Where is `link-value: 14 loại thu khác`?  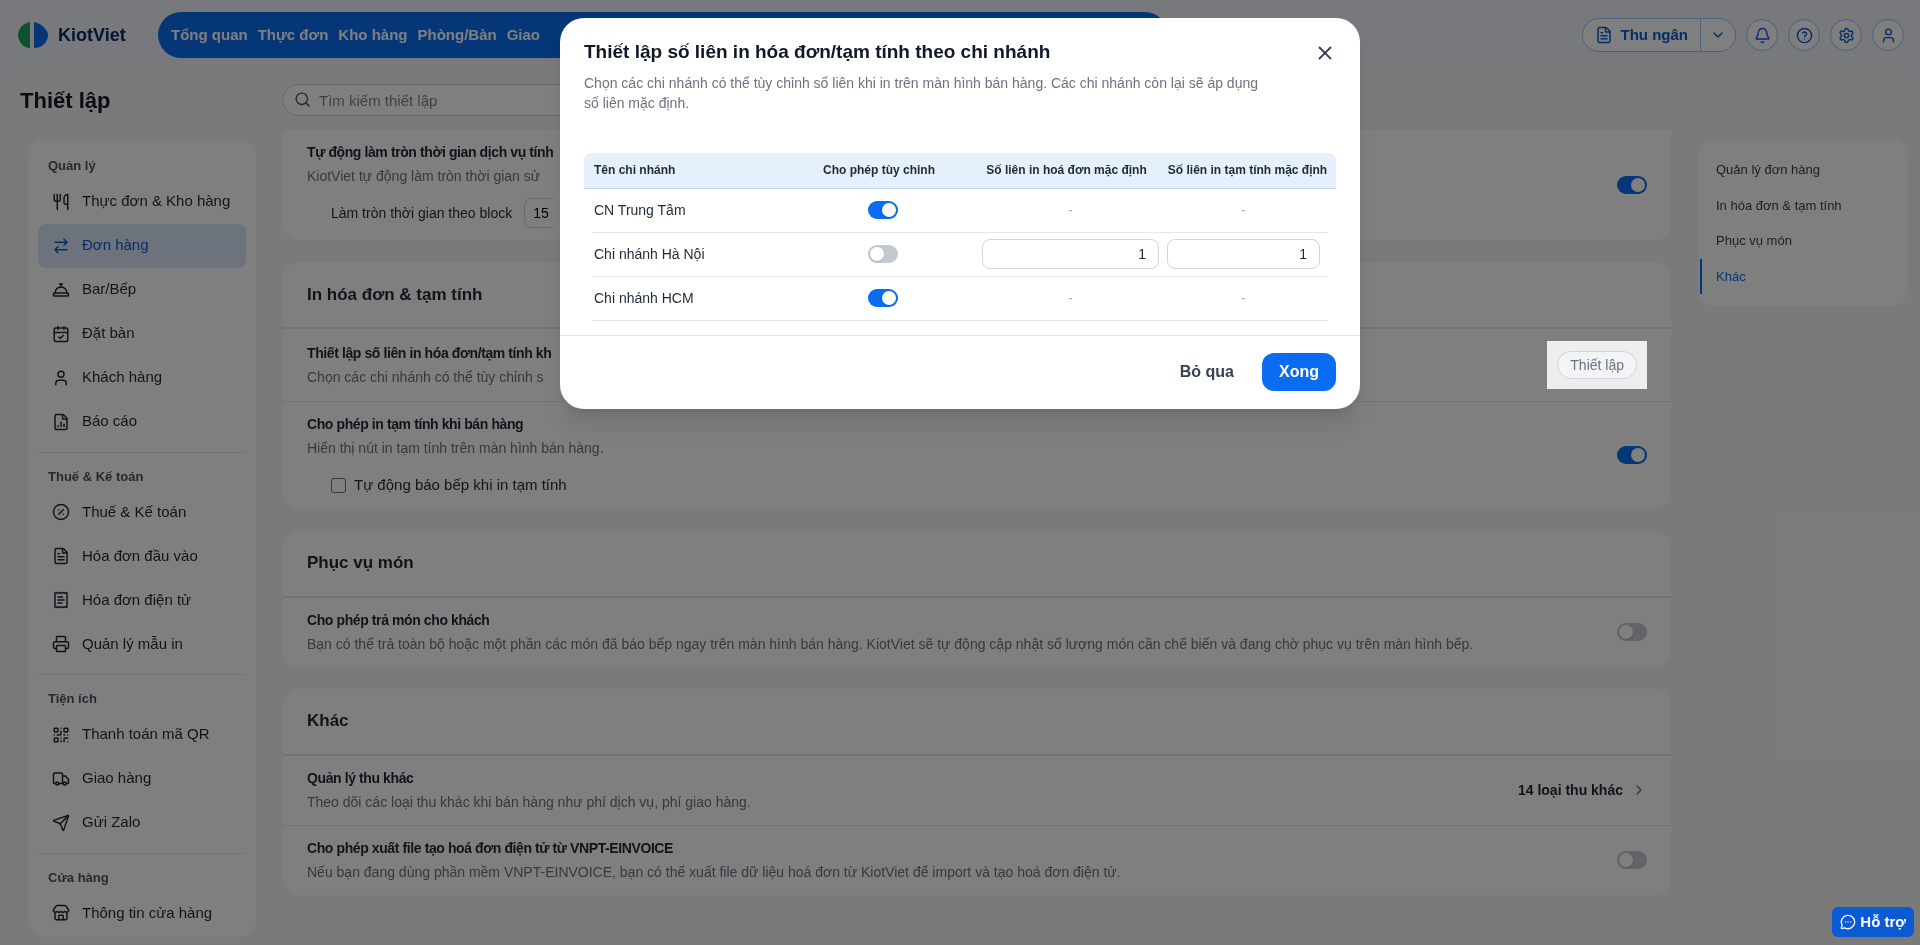
link-value: 14 loại thu khác is located at coordinates (1570, 790).